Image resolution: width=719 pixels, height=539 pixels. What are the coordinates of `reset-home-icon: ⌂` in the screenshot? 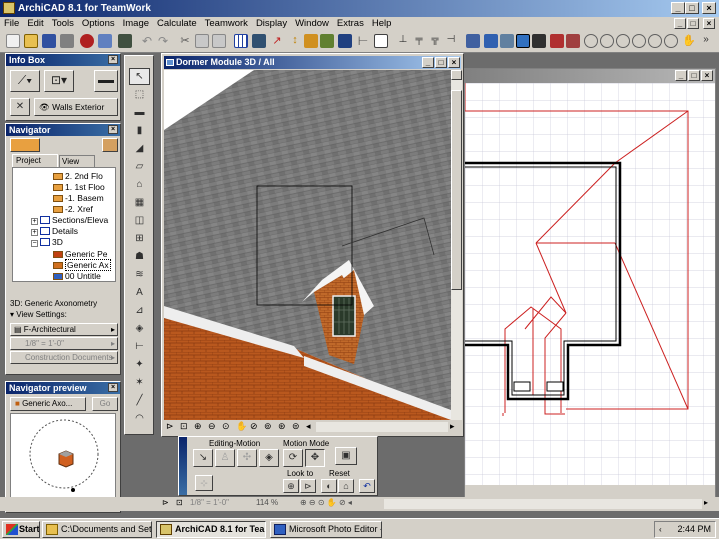 It's located at (346, 486).